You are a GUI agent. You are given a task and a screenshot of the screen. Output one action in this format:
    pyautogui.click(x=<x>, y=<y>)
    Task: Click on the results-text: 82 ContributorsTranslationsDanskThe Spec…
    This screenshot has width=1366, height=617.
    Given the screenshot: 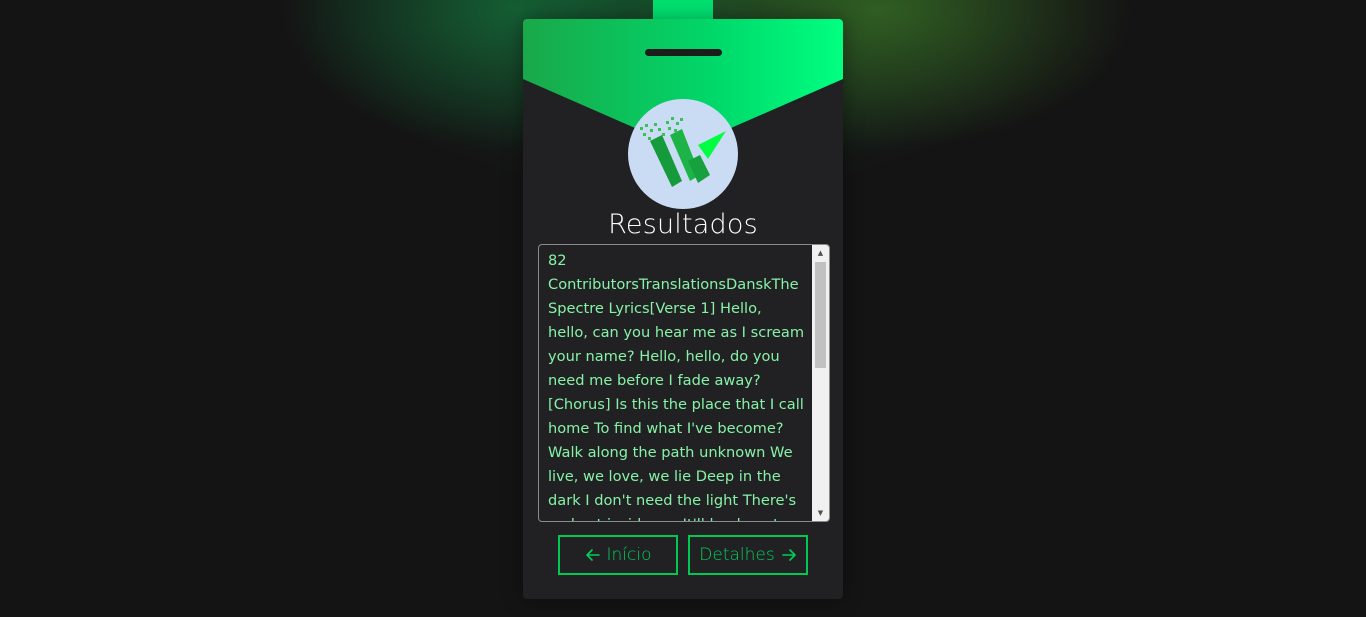 What is the action you would take?
    pyautogui.click(x=676, y=386)
    